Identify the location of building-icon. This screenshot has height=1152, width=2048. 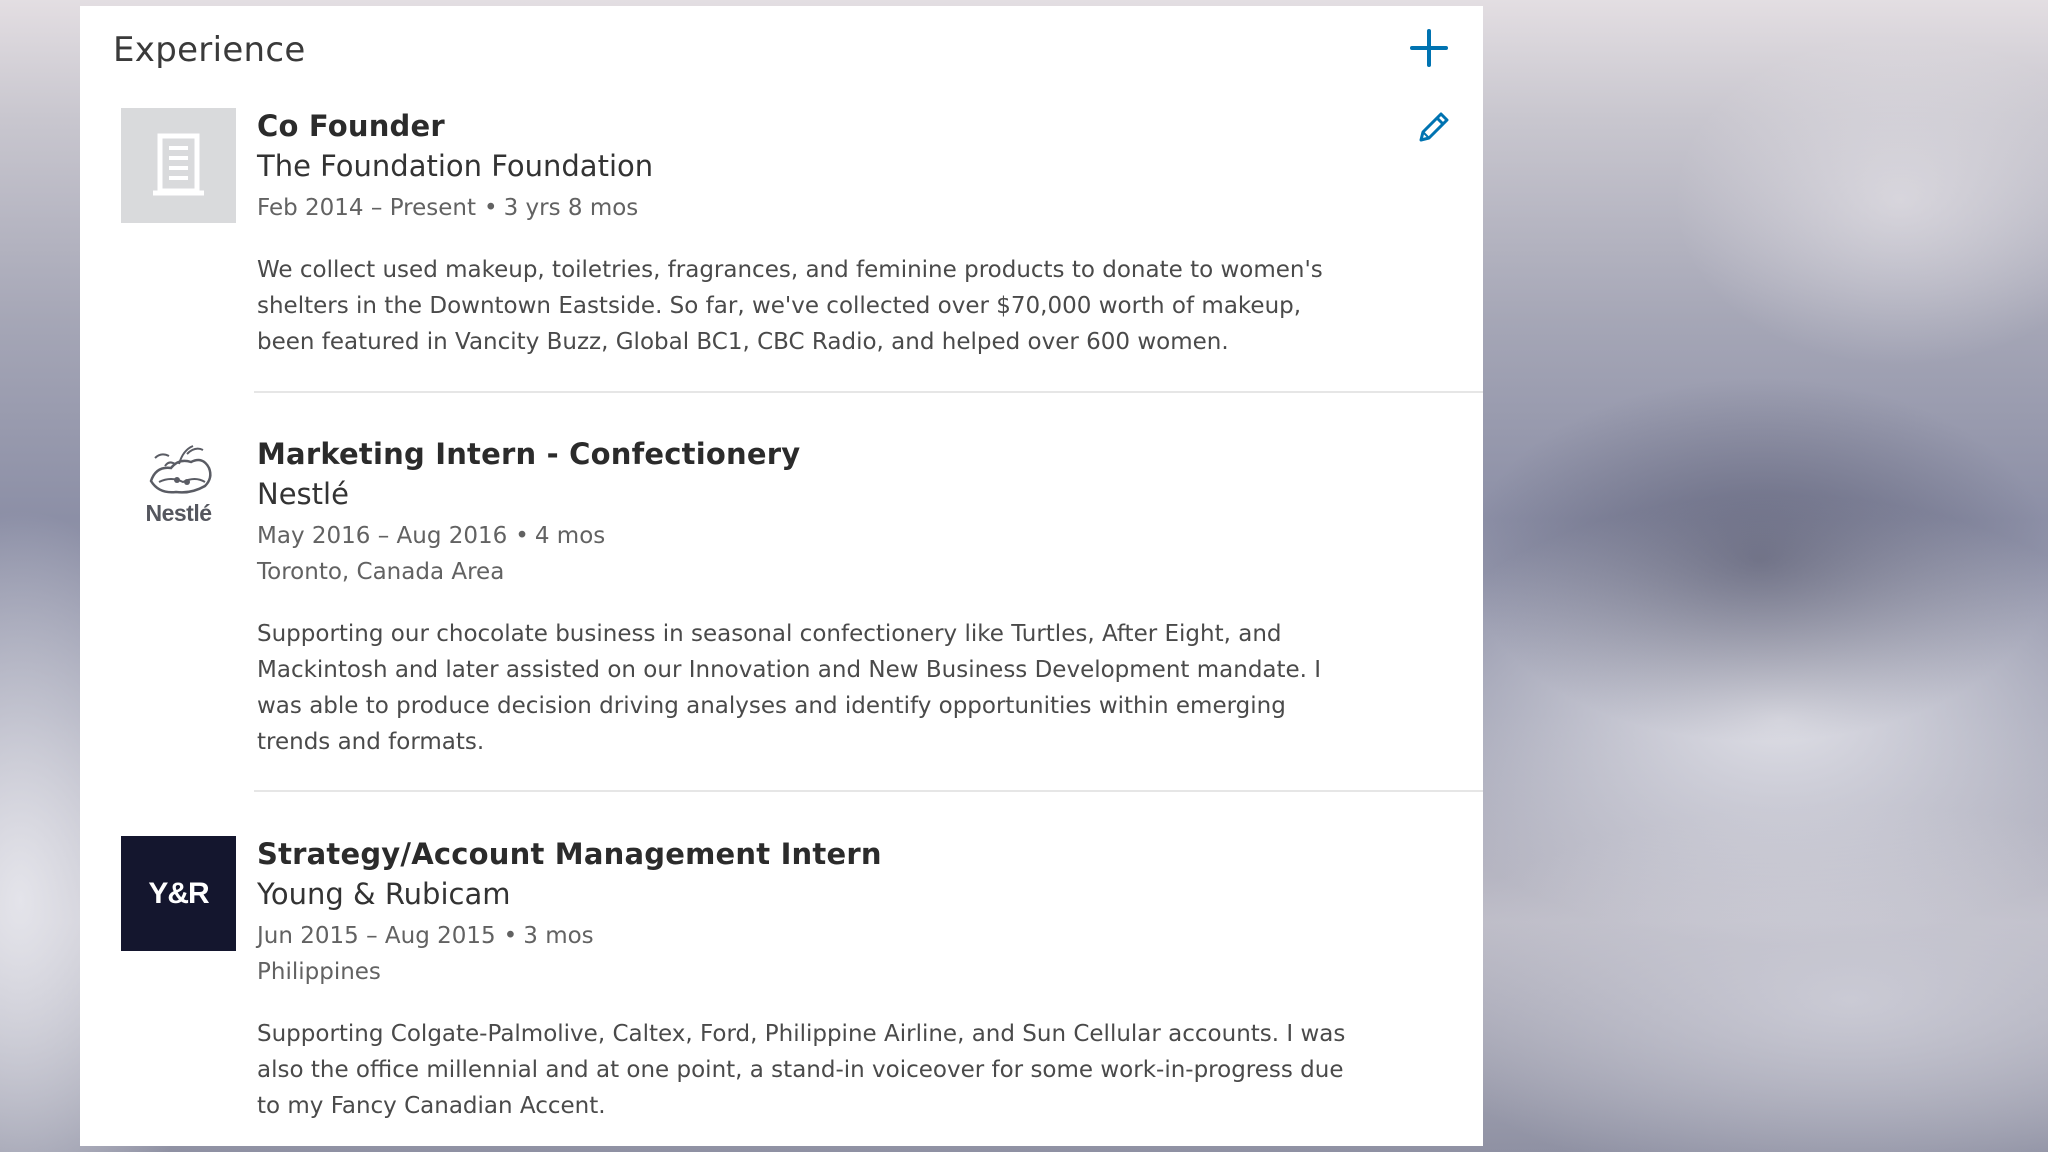
(178, 164).